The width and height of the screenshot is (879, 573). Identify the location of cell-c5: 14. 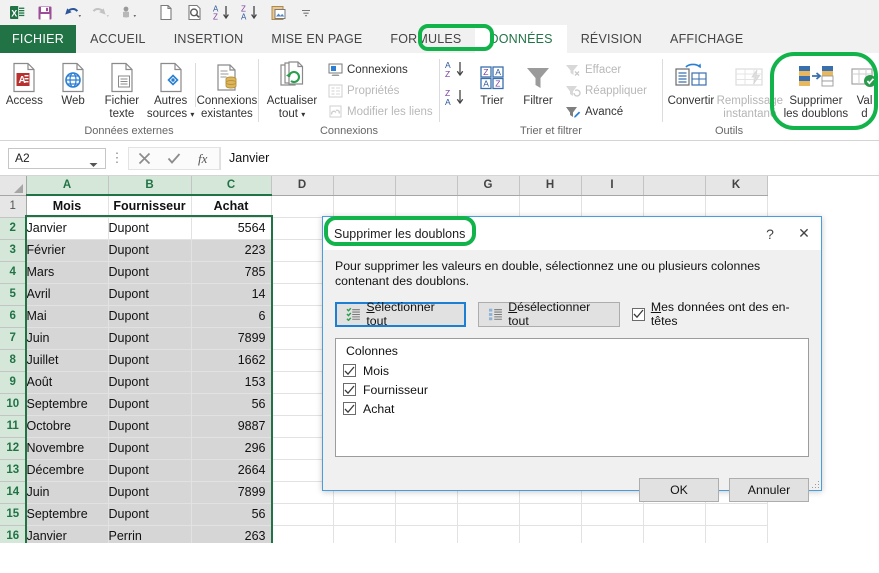
(231, 294).